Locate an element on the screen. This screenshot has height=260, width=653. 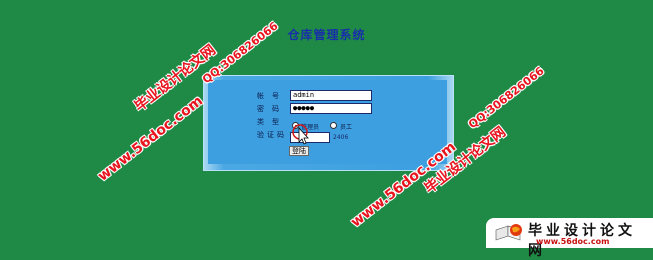
brand-banner: 毕业设计论文网 www.56doc.com is located at coordinates (569, 238).